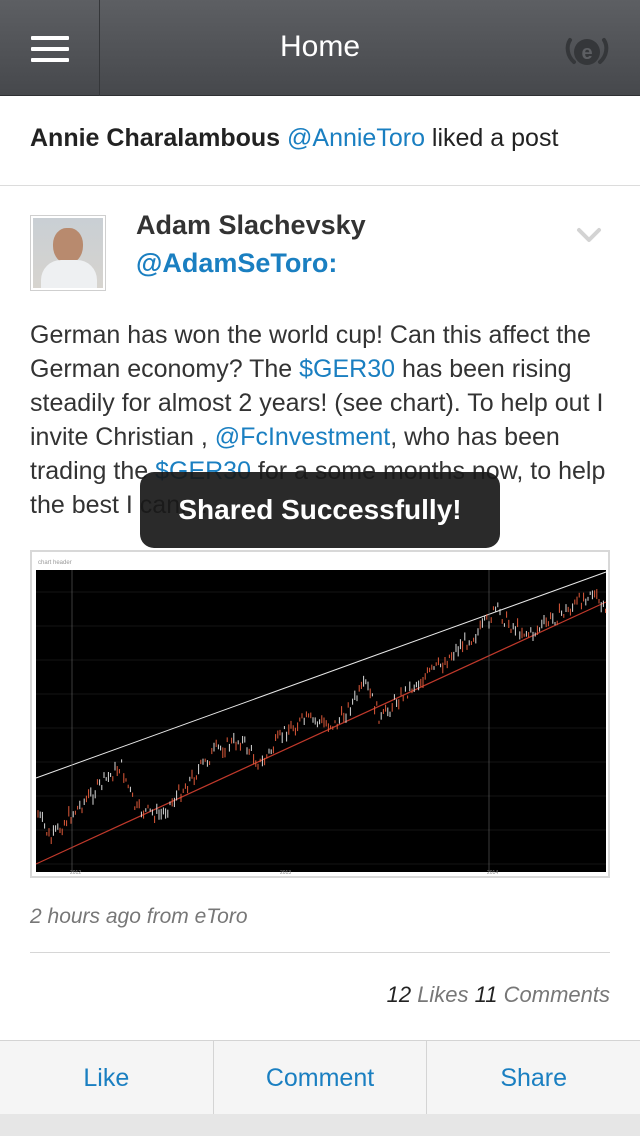 The height and width of the screenshot is (1136, 640). Describe the element at coordinates (155, 138) in the screenshot. I see `activity-user-name: Annie Charalambous` at that location.